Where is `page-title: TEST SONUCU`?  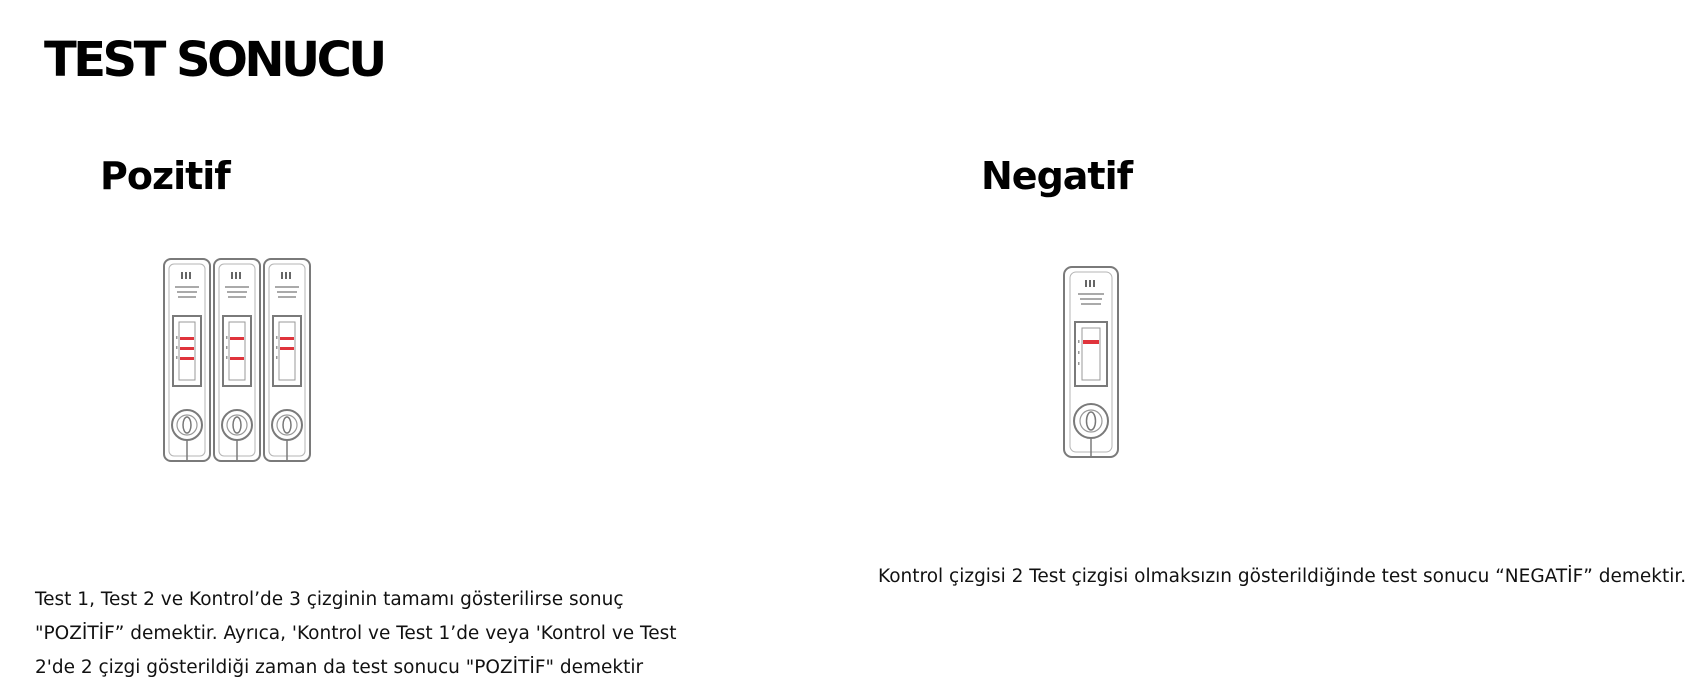
page-title: TEST SONUCU is located at coordinates (215, 60).